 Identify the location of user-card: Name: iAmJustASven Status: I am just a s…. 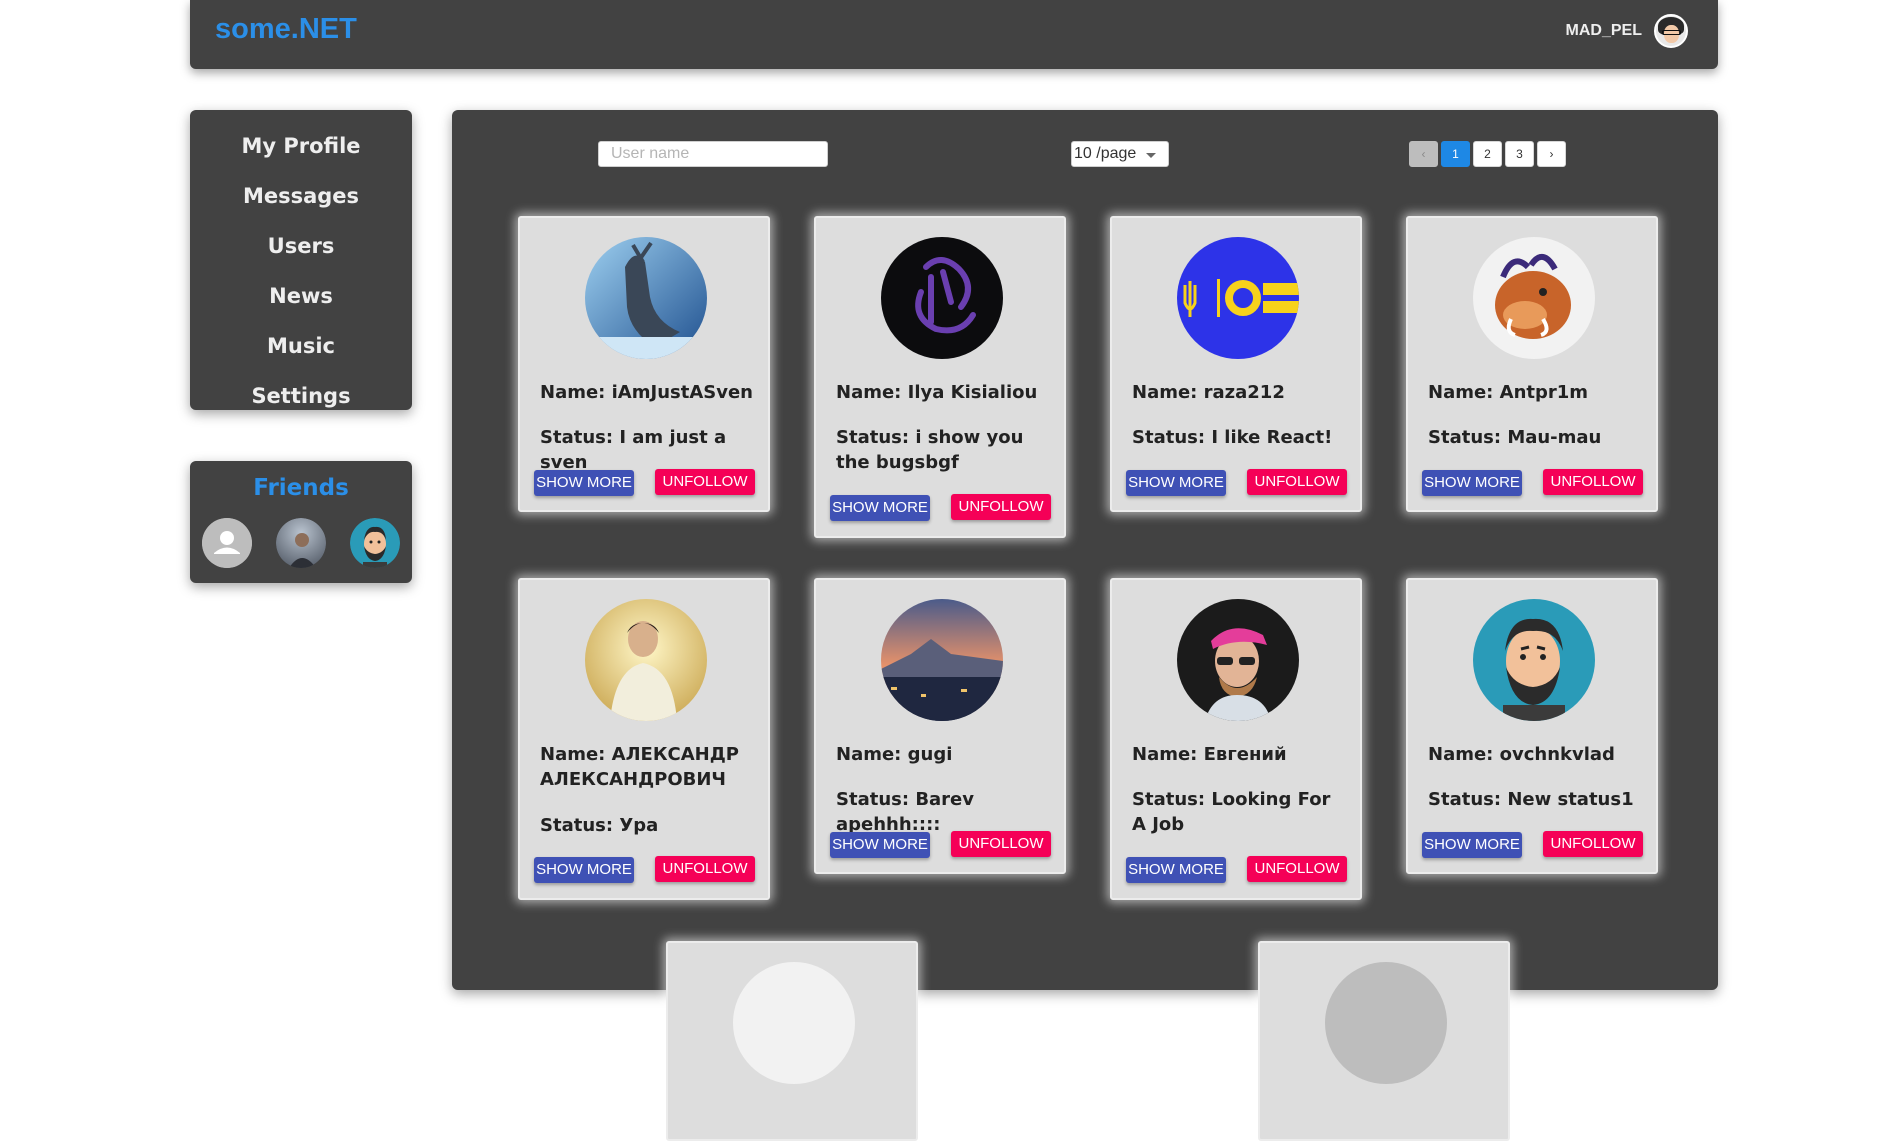
(644, 364).